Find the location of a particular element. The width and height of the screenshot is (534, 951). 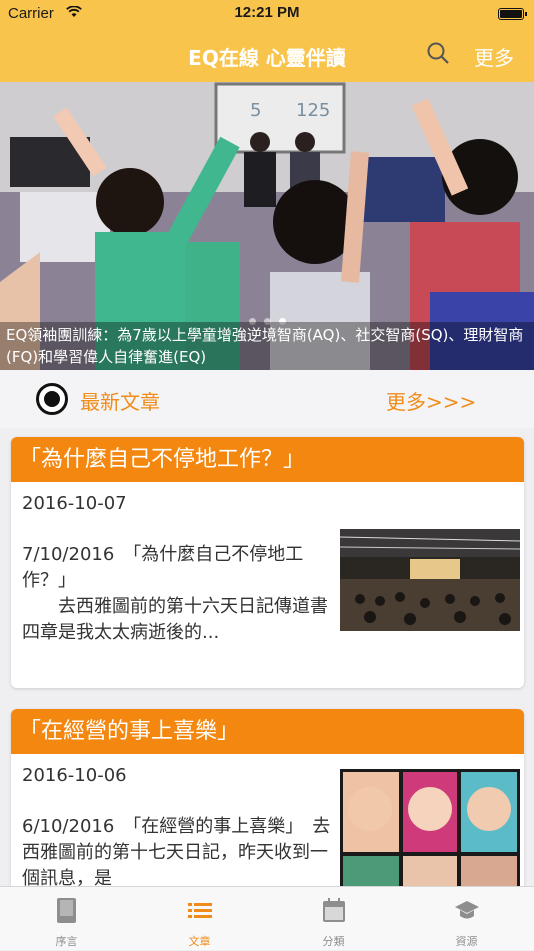

calendar-icon is located at coordinates (334, 910).